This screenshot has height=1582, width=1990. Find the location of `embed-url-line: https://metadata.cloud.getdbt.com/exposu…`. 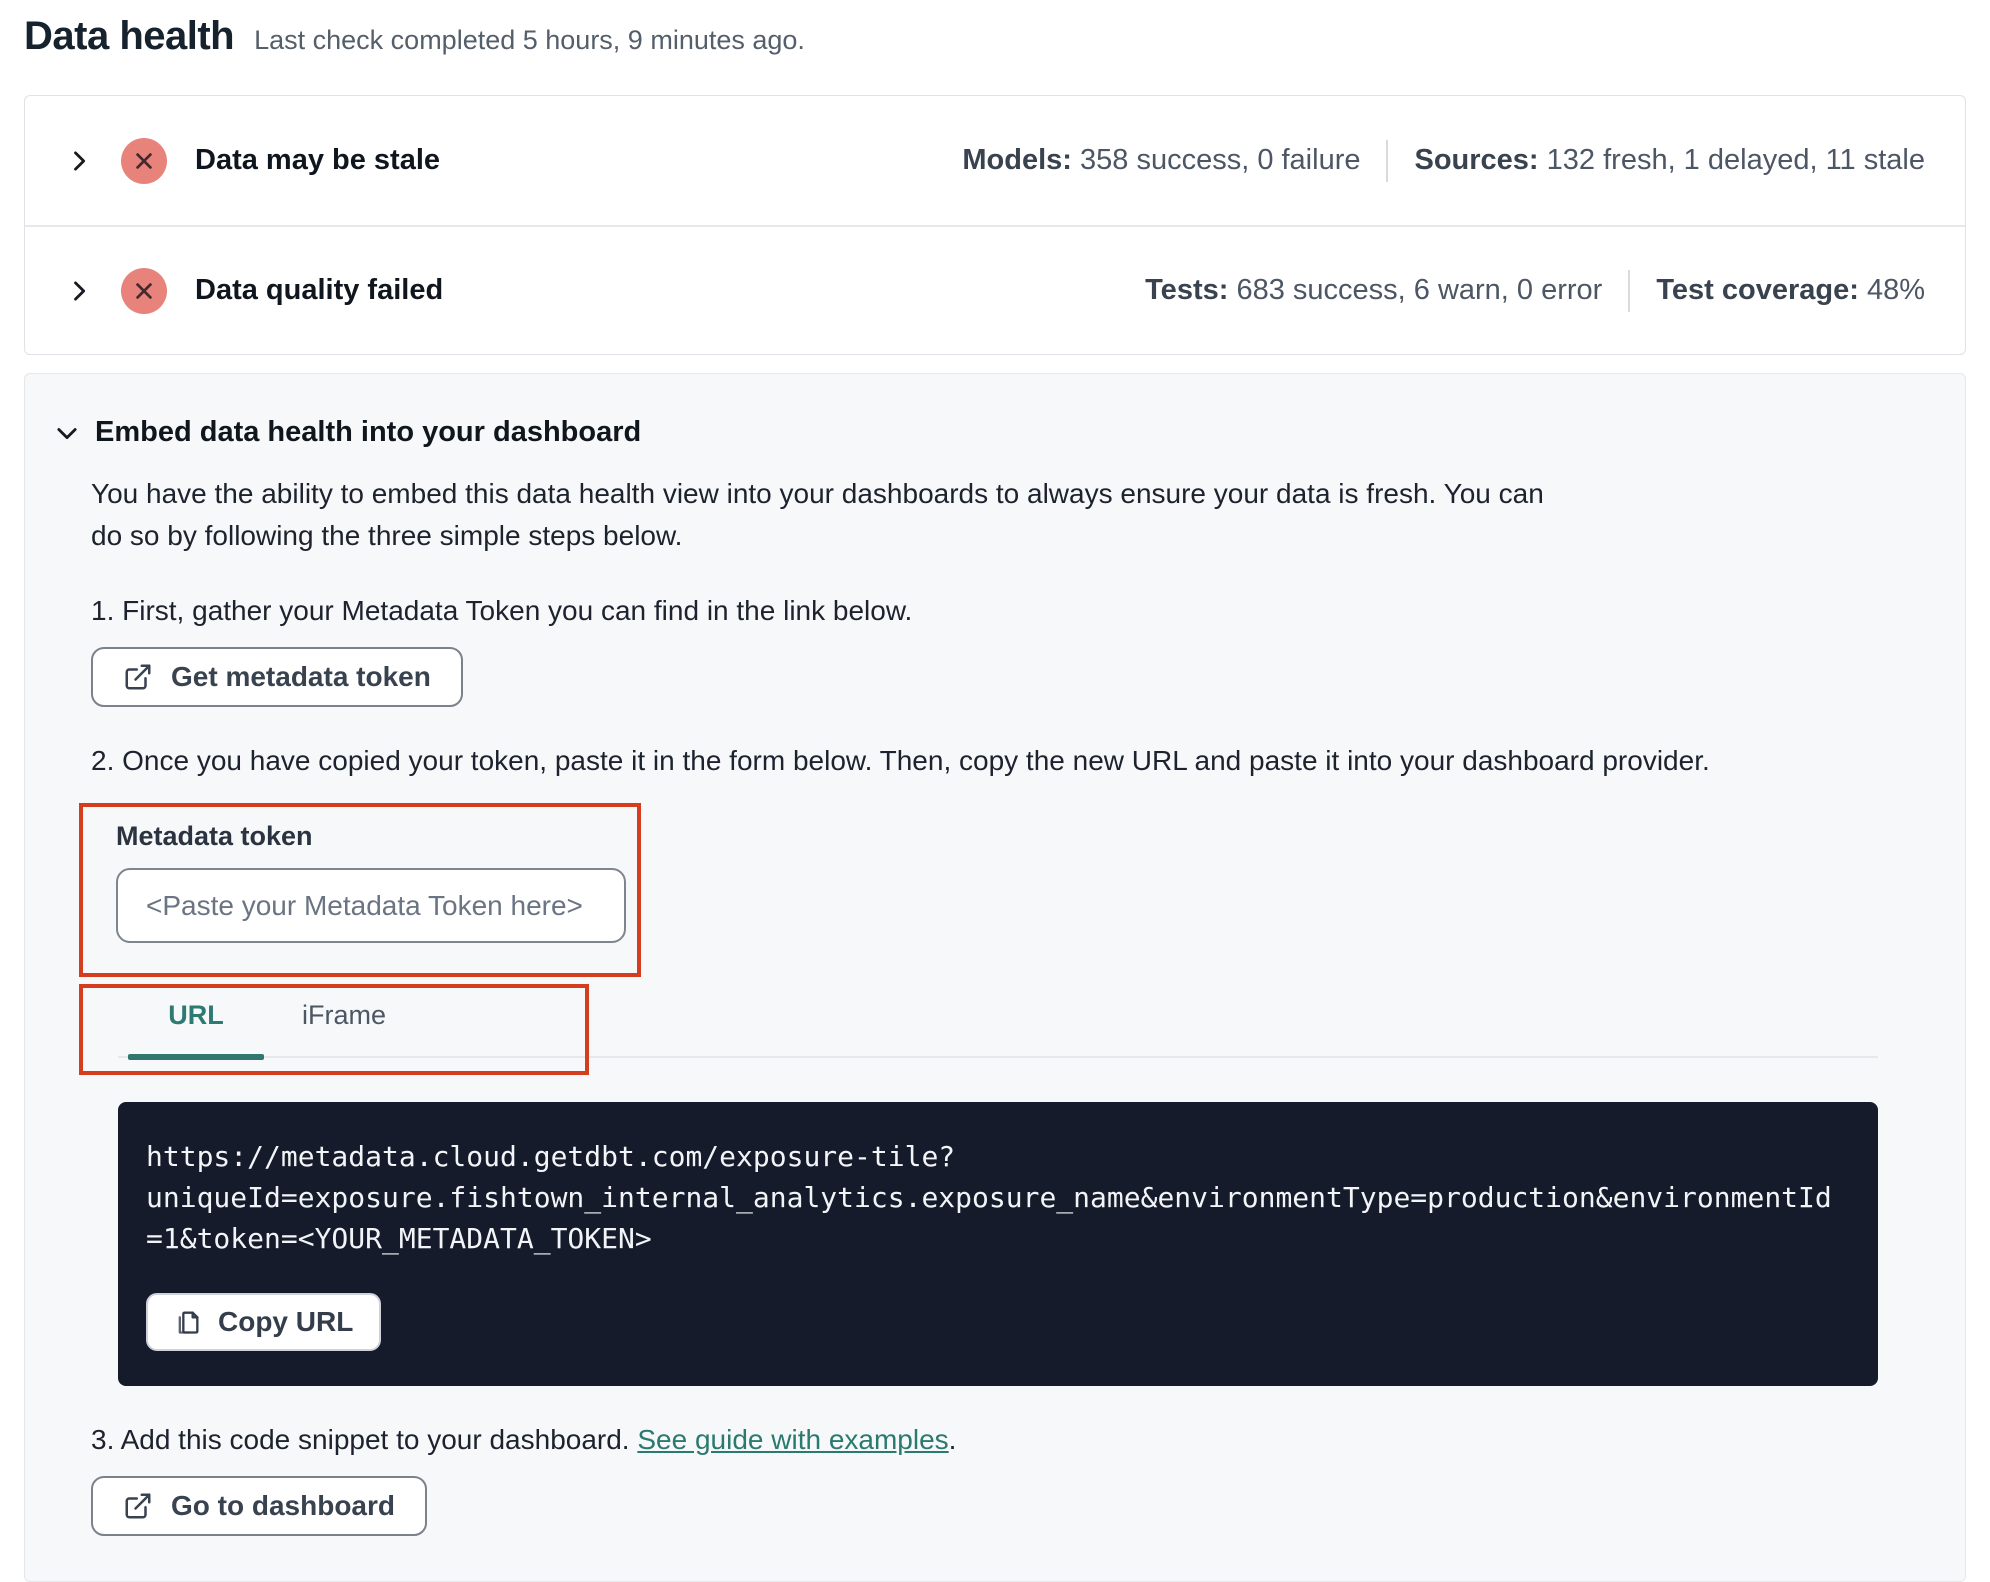

embed-url-line: https://metadata.cloud.getdbt.com/exposu… is located at coordinates (551, 1156).